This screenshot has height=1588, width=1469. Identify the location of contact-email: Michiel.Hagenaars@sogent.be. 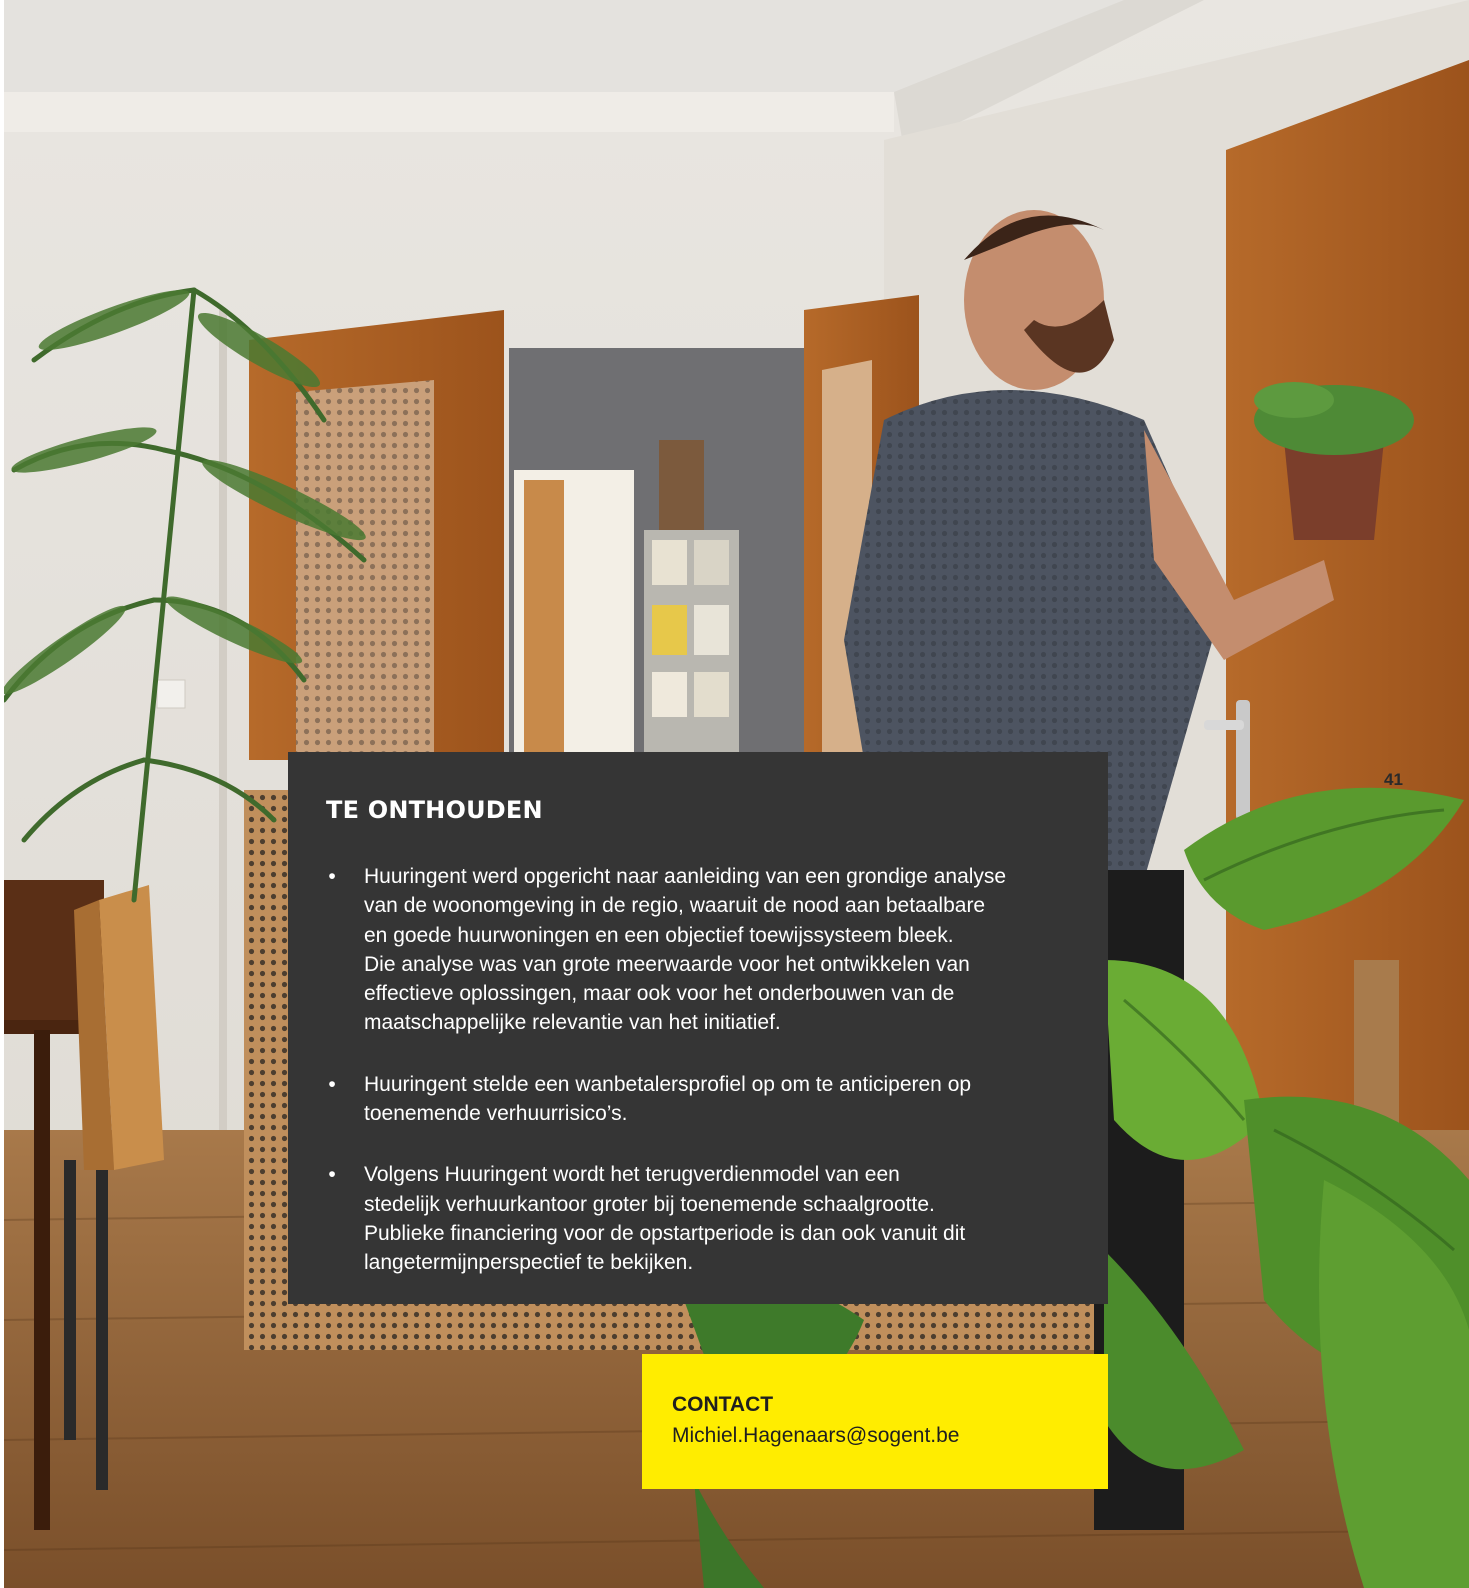
(875, 1436).